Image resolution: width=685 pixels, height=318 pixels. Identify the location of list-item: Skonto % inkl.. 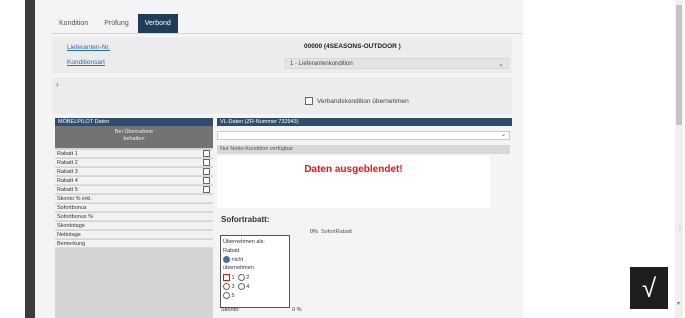
(134, 199).